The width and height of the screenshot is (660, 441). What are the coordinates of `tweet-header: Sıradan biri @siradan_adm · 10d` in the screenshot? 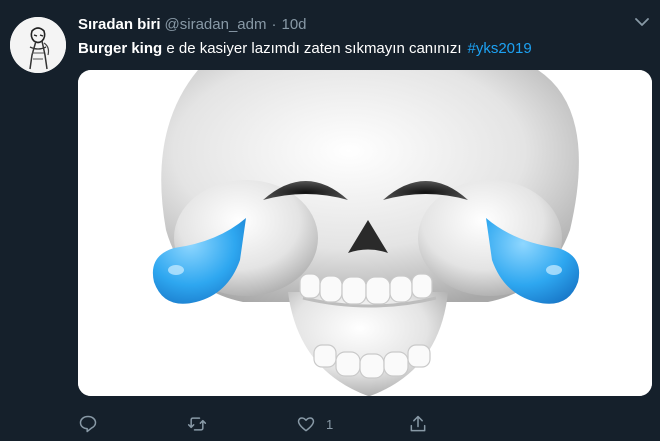 It's located at (192, 25).